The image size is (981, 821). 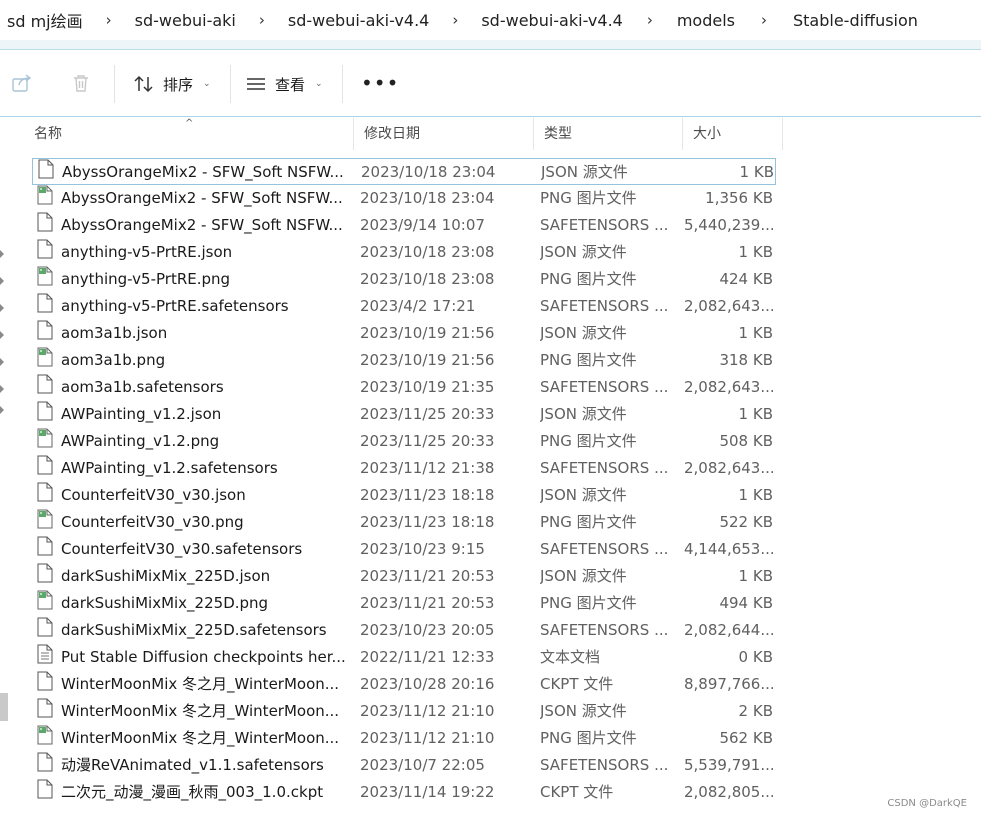 What do you see at coordinates (427, 684) in the screenshot?
I see `file-date-modified: 2023/10/28 20:16` at bounding box center [427, 684].